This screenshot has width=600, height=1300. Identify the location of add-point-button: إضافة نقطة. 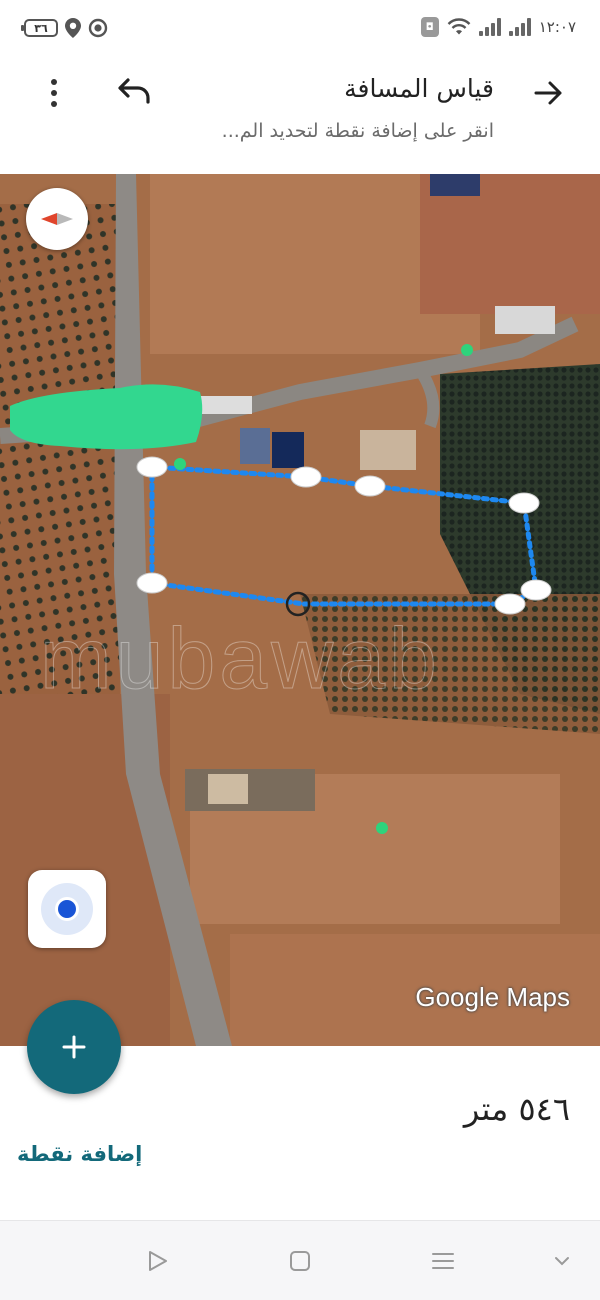
(79, 1154).